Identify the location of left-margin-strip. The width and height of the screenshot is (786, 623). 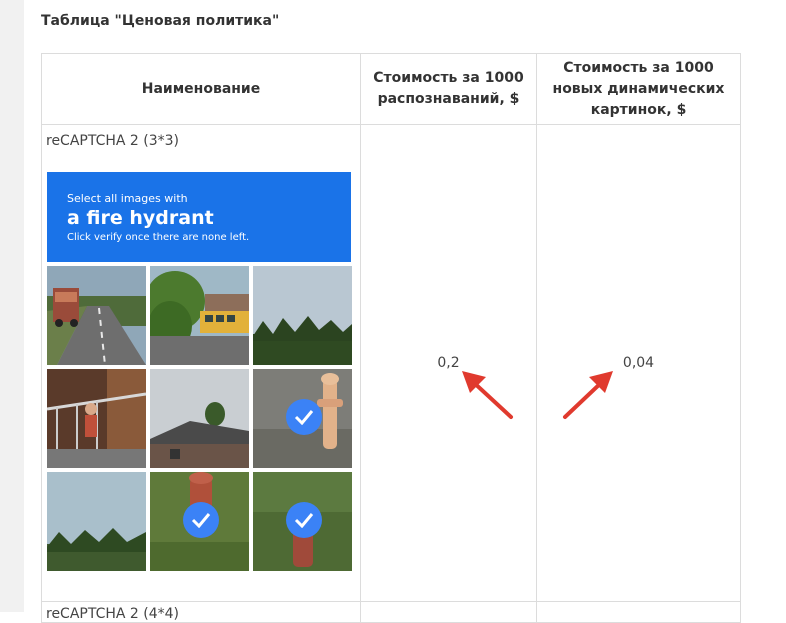
(12, 306).